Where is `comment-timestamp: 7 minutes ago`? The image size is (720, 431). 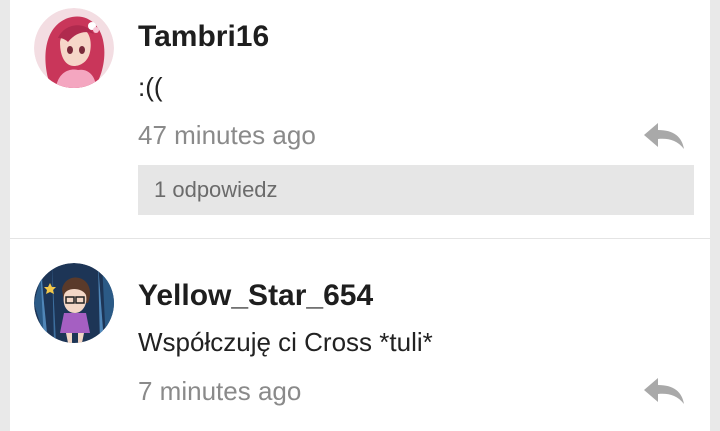 comment-timestamp: 7 minutes ago is located at coordinates (220, 391).